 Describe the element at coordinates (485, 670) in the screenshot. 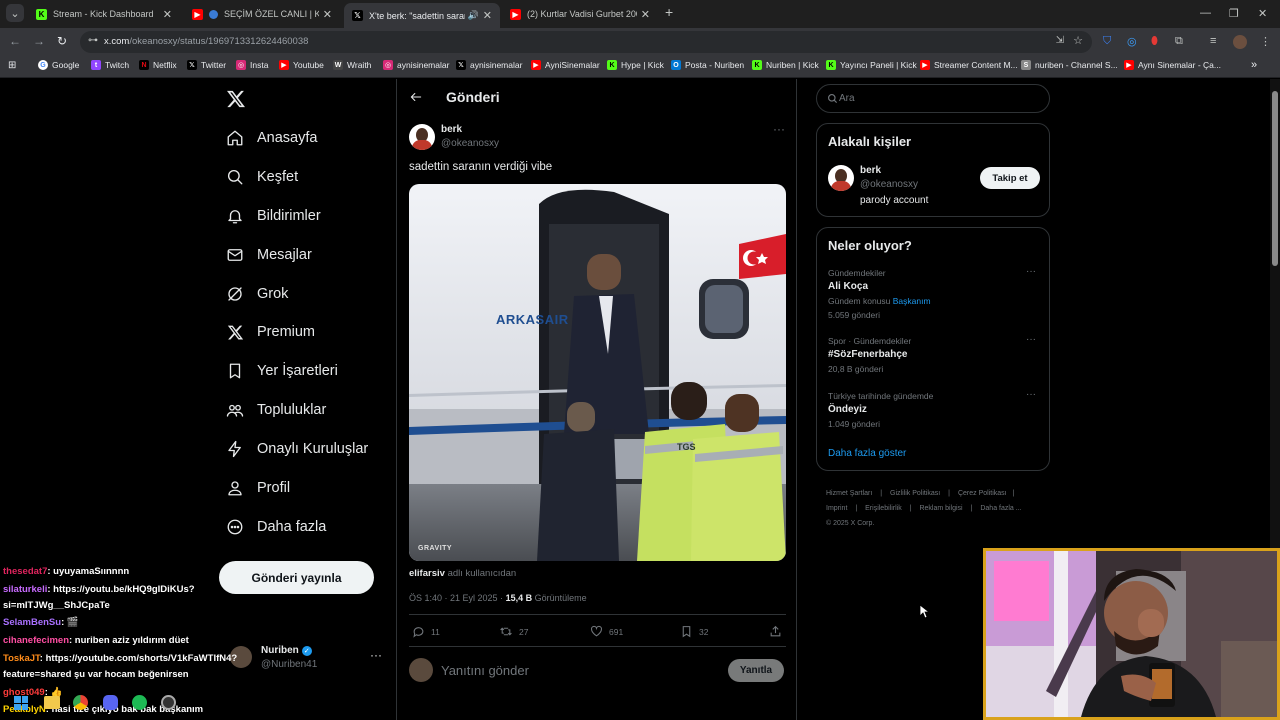

I see `reply-input: Yanıtını gönder` at that location.